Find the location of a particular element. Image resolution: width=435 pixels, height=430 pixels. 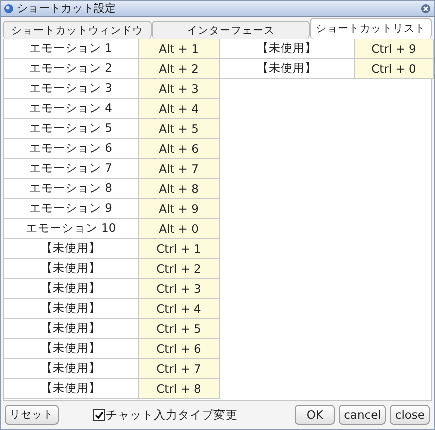

checkbox is located at coordinates (99, 415).